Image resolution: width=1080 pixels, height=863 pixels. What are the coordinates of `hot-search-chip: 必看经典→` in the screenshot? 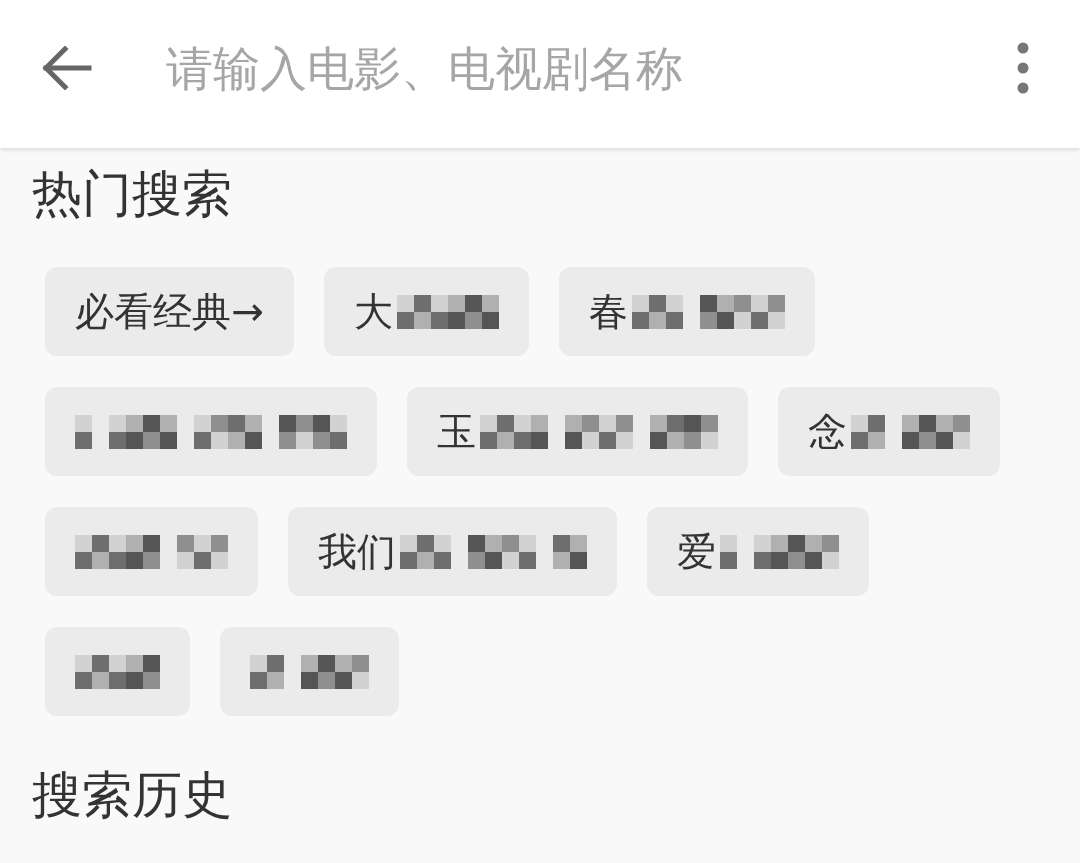 It's located at (169, 311).